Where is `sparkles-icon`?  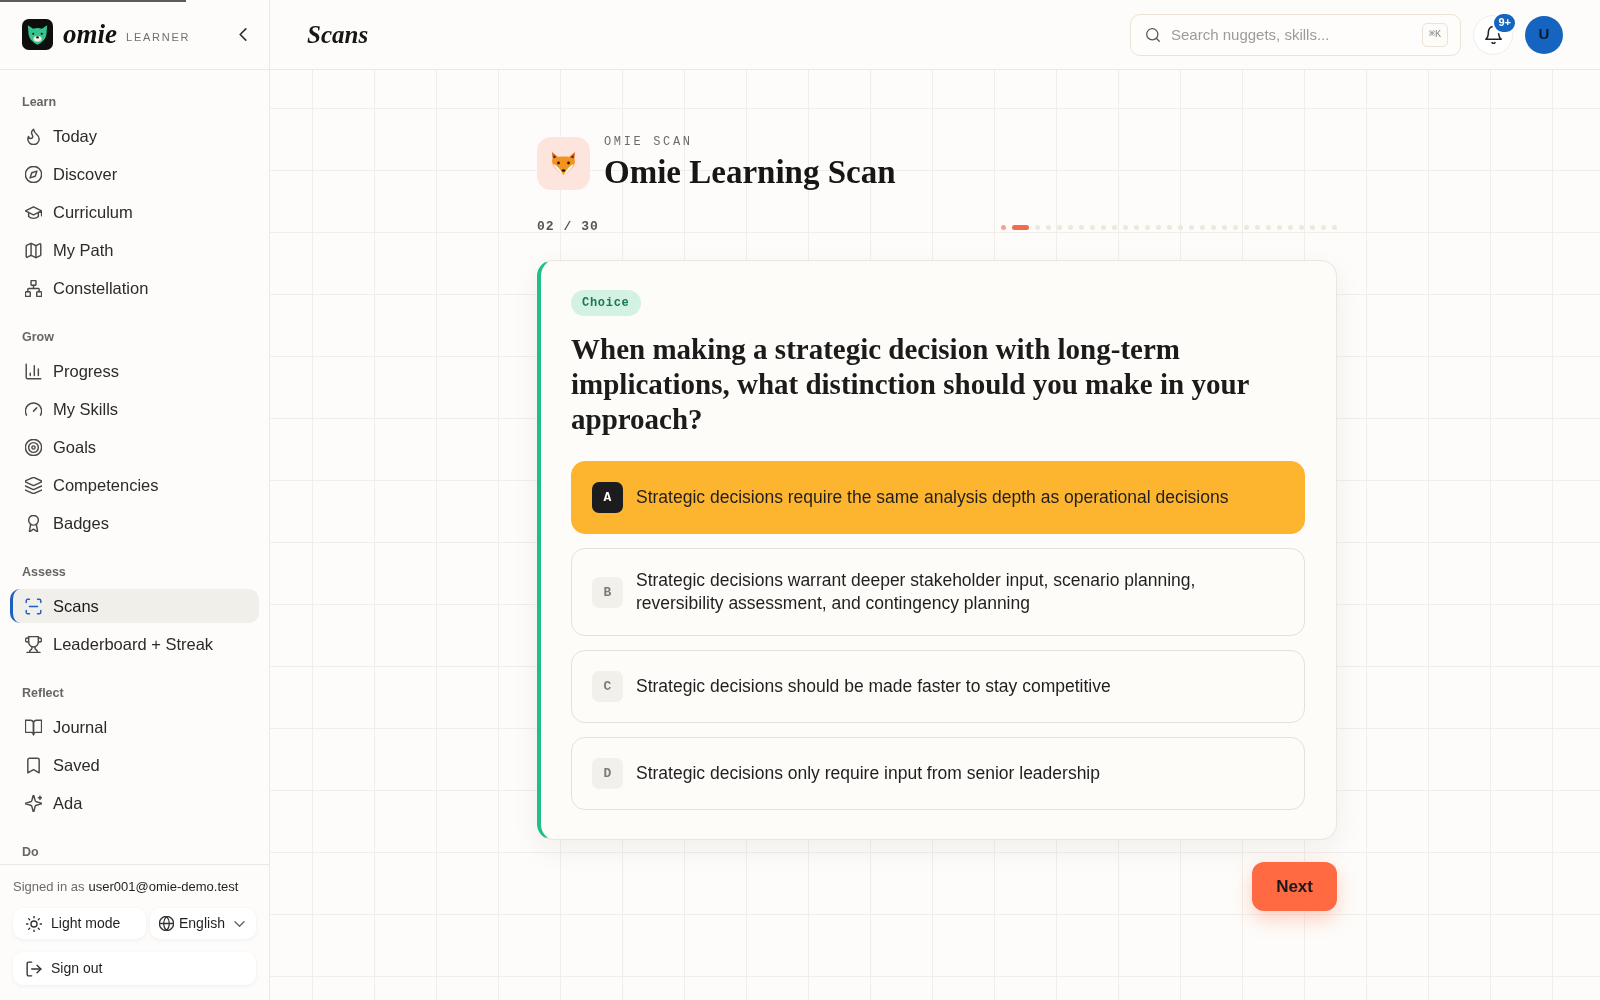 sparkles-icon is located at coordinates (33, 803).